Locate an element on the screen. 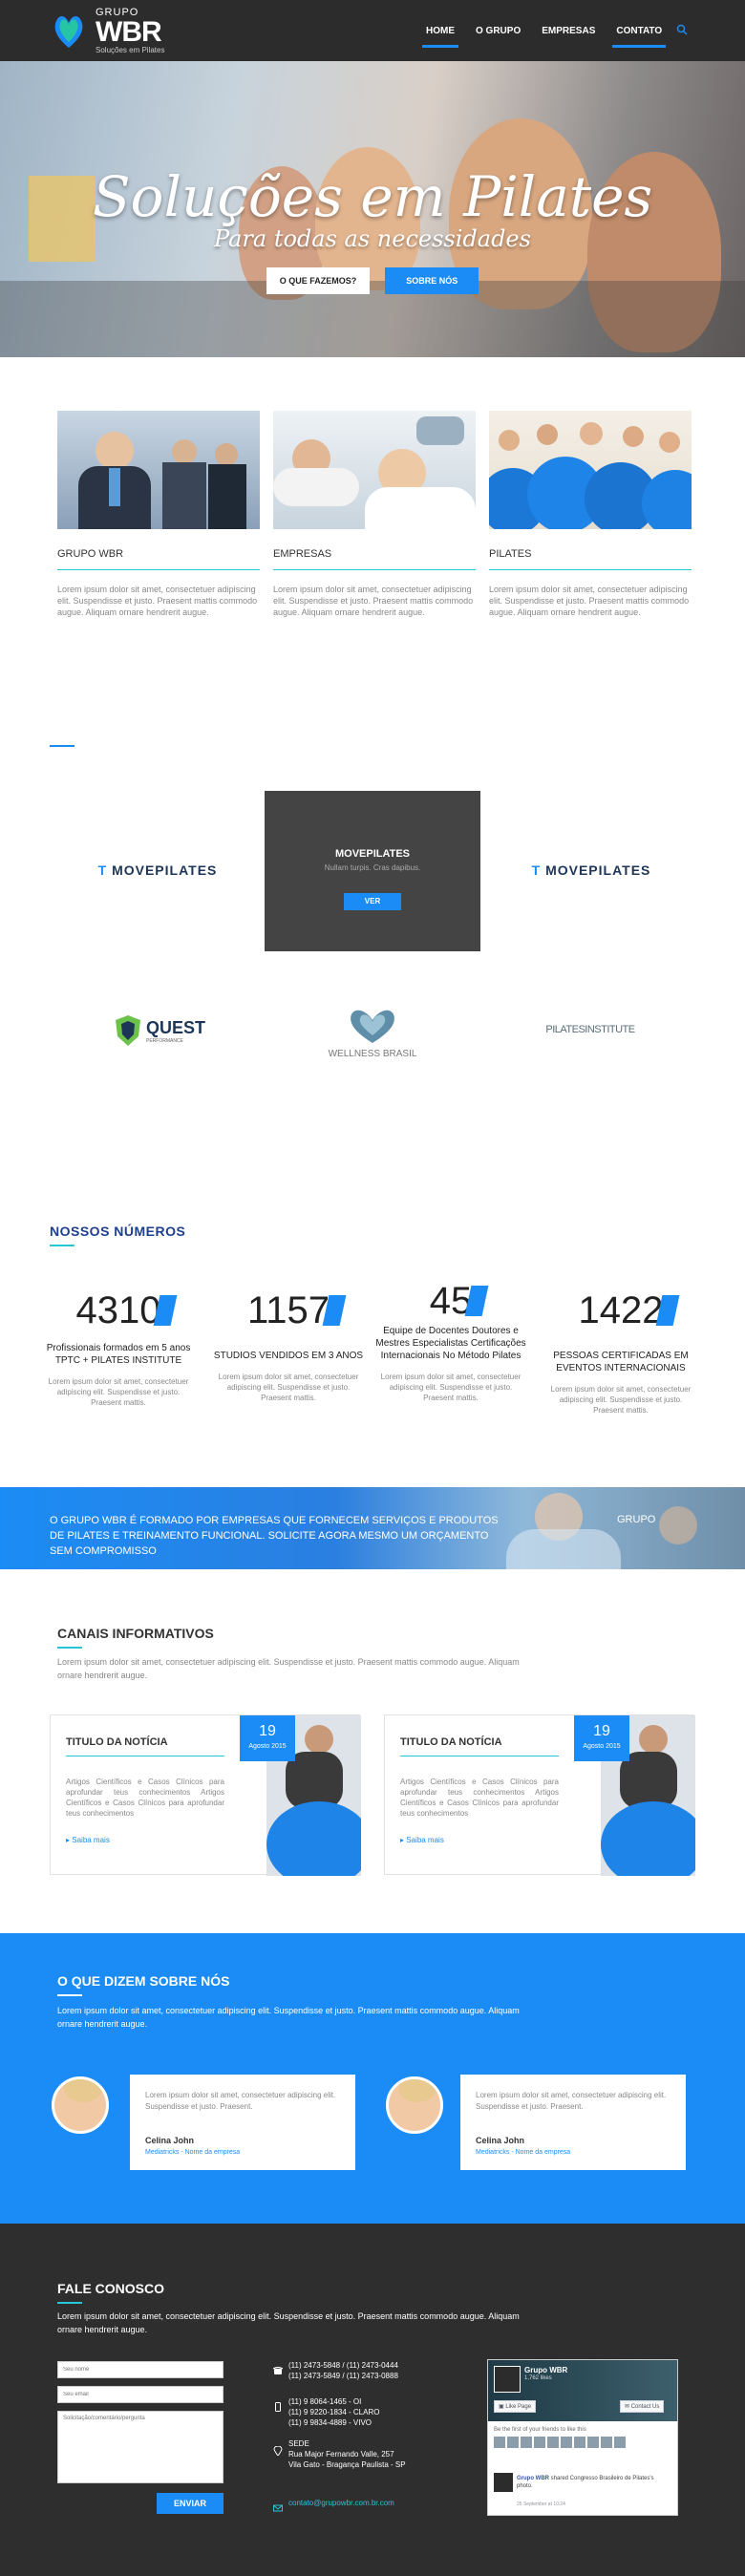 The image size is (745, 2576). business-team-image is located at coordinates (158, 470).